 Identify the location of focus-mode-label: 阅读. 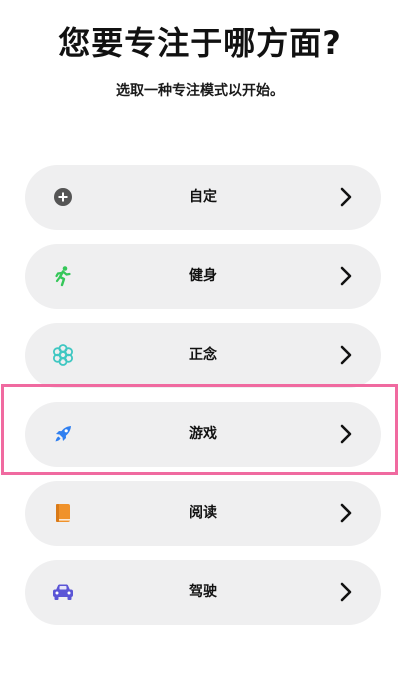
(203, 513).